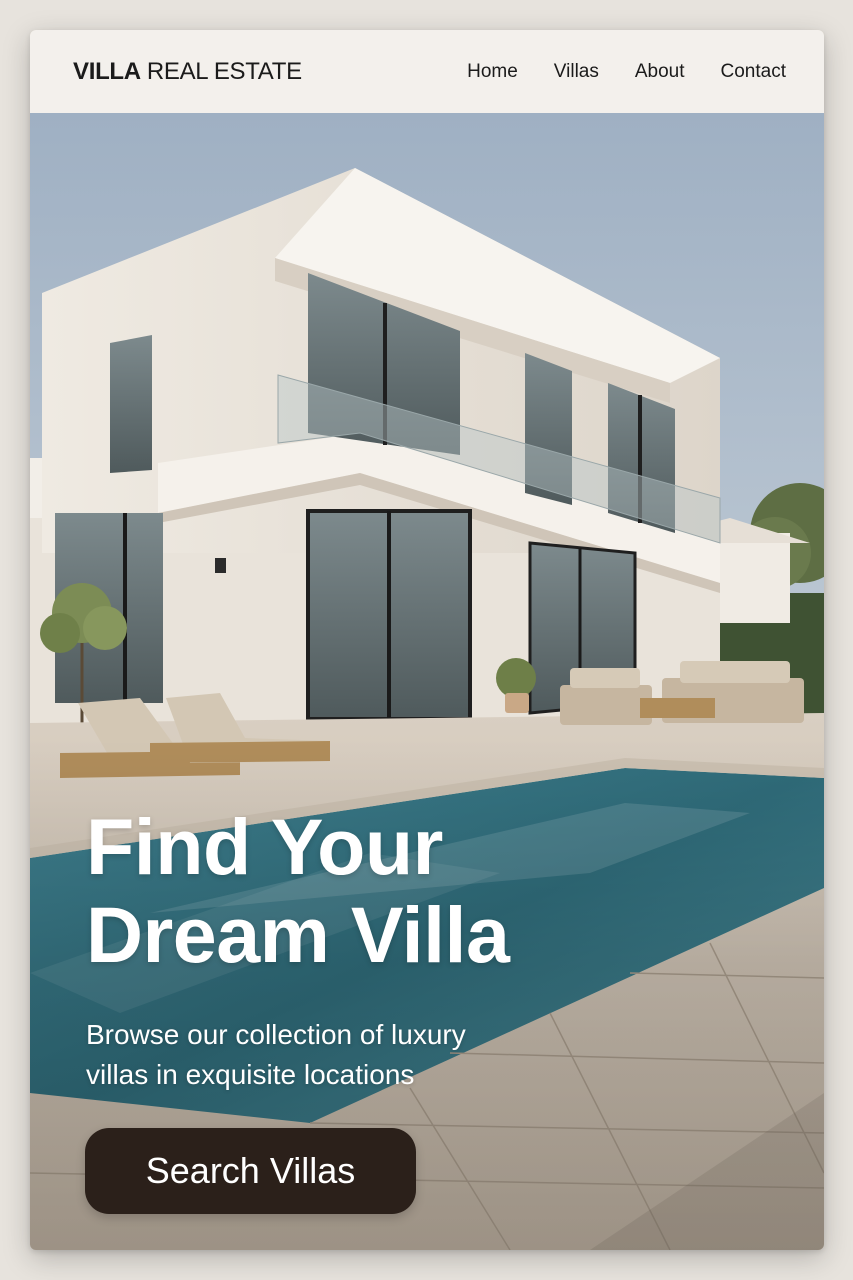  I want to click on logo-primary-text: VILLA, so click(107, 71).